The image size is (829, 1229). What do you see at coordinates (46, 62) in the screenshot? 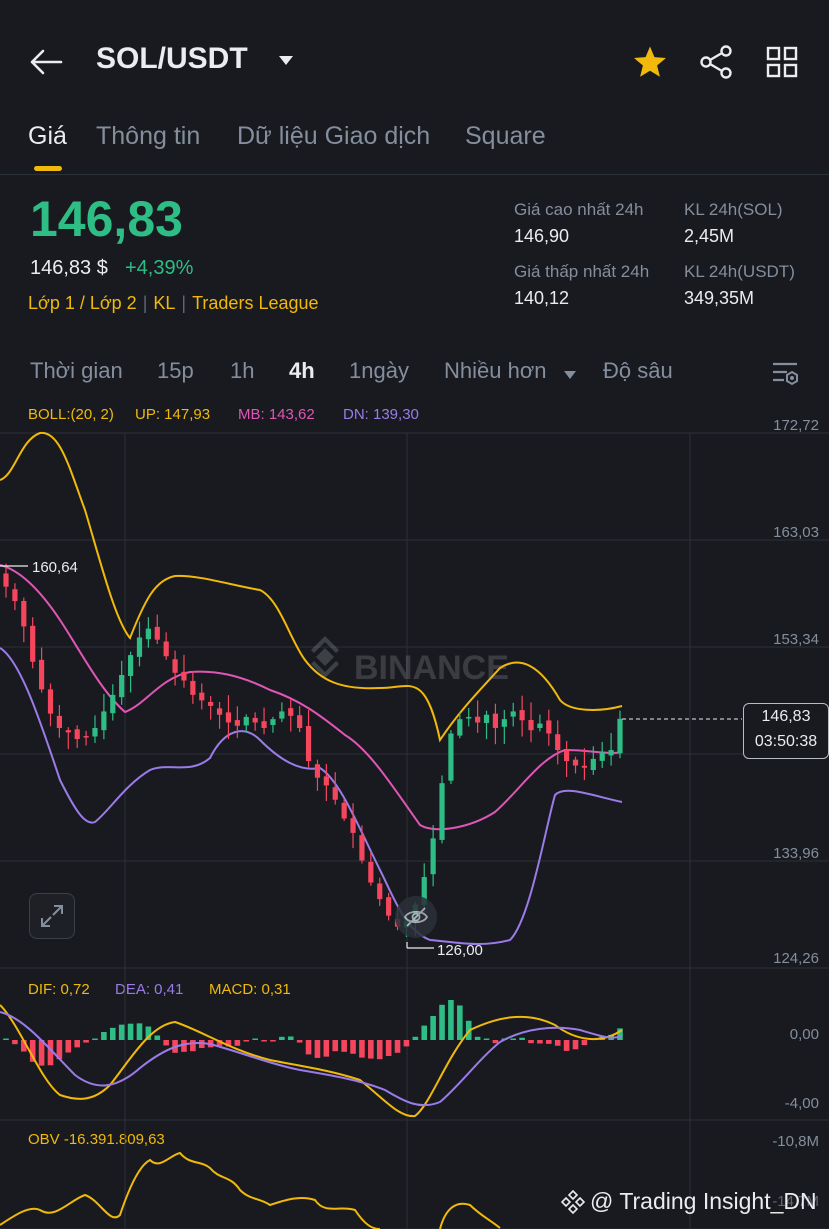
I see `back-button` at bounding box center [46, 62].